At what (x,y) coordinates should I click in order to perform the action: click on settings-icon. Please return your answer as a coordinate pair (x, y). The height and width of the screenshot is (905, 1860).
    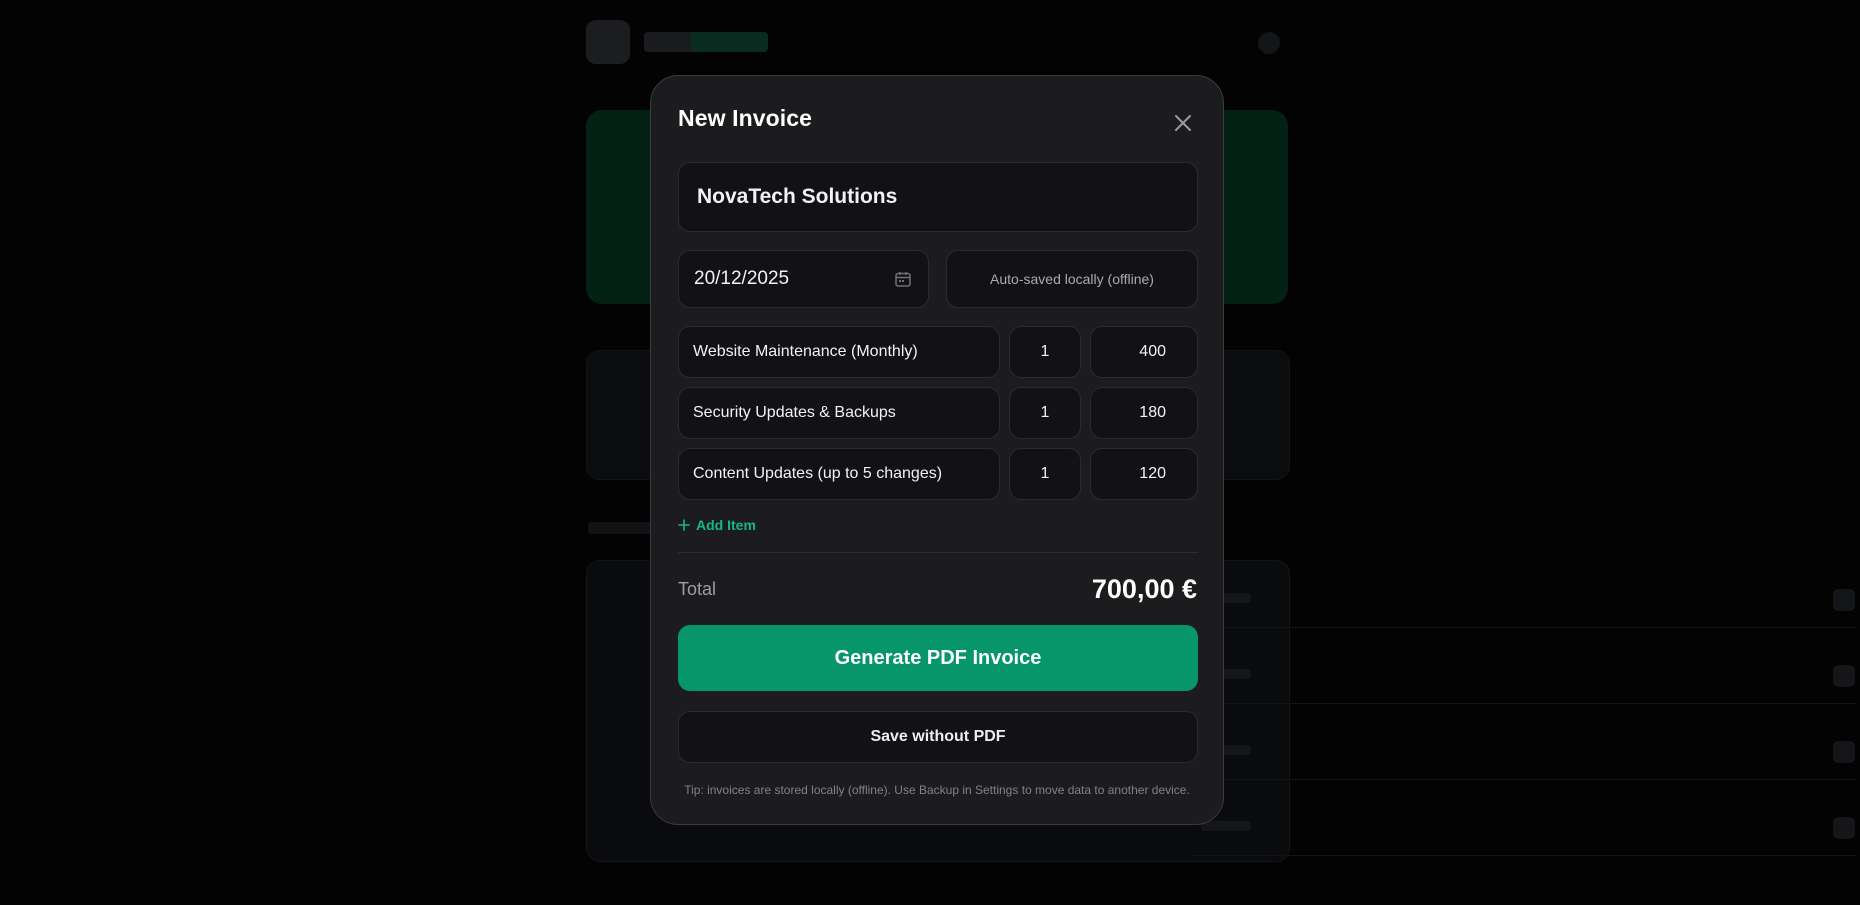
    Looking at the image, I should click on (1269, 43).